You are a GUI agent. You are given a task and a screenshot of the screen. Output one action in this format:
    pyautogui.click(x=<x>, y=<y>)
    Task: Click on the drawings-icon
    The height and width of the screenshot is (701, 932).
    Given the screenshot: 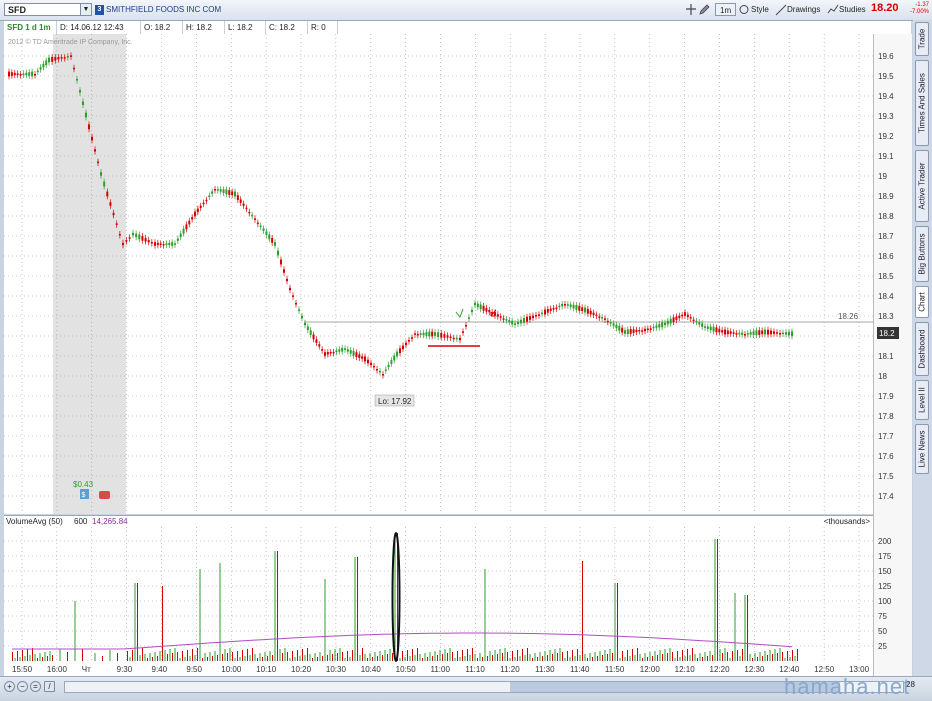 What is the action you would take?
    pyautogui.click(x=781, y=9)
    